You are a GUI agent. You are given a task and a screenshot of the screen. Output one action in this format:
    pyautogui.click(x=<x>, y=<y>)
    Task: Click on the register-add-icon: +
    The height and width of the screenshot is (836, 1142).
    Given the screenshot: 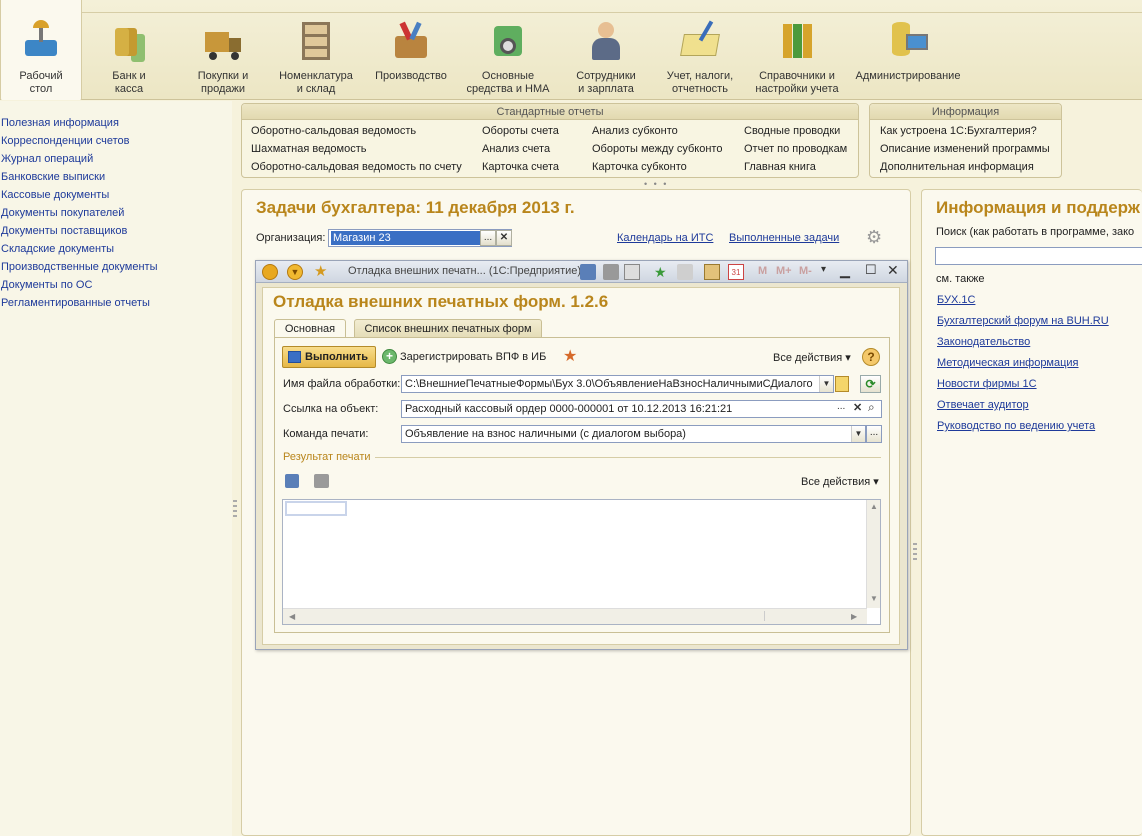 What is the action you would take?
    pyautogui.click(x=389, y=356)
    